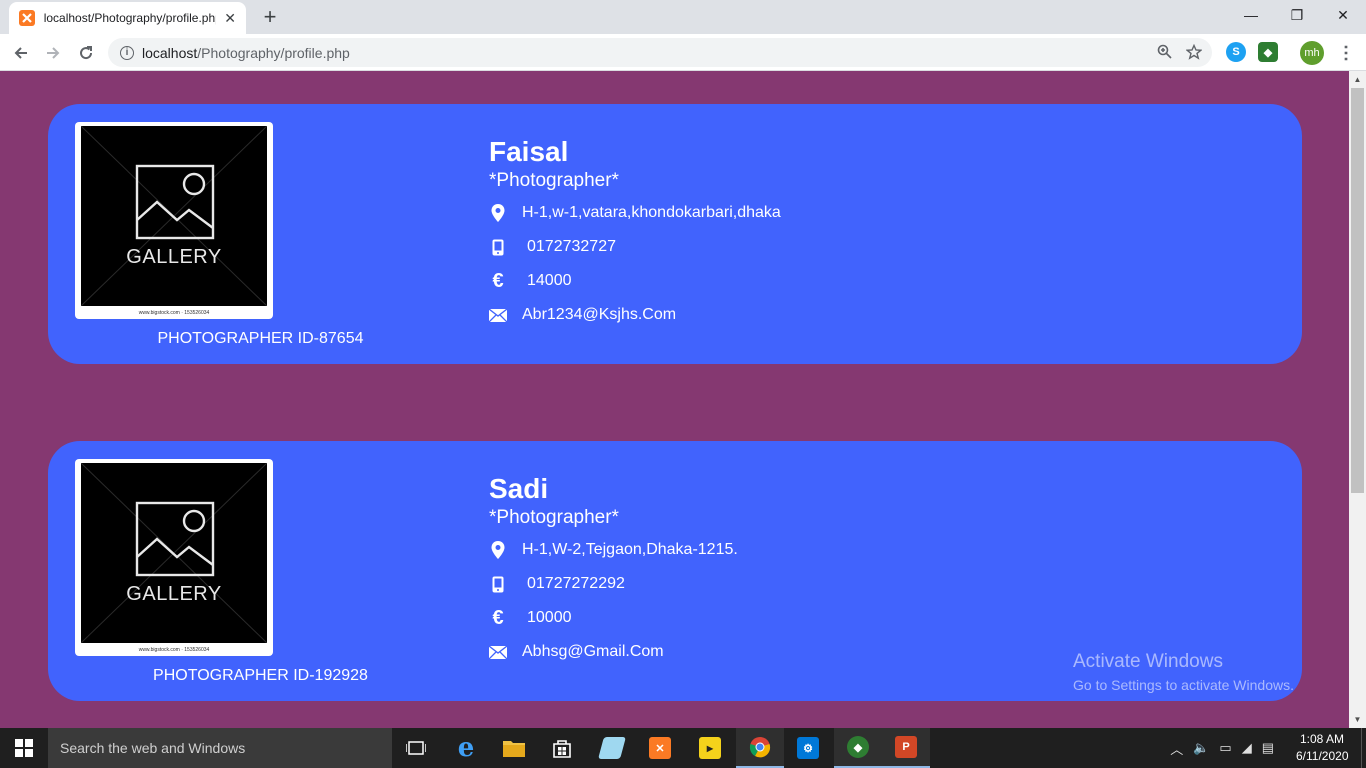 The width and height of the screenshot is (1366, 768). What do you see at coordinates (630, 549) in the screenshot?
I see `address-text: H-1,W-2,Tejgaon,Dhaka-1215.` at bounding box center [630, 549].